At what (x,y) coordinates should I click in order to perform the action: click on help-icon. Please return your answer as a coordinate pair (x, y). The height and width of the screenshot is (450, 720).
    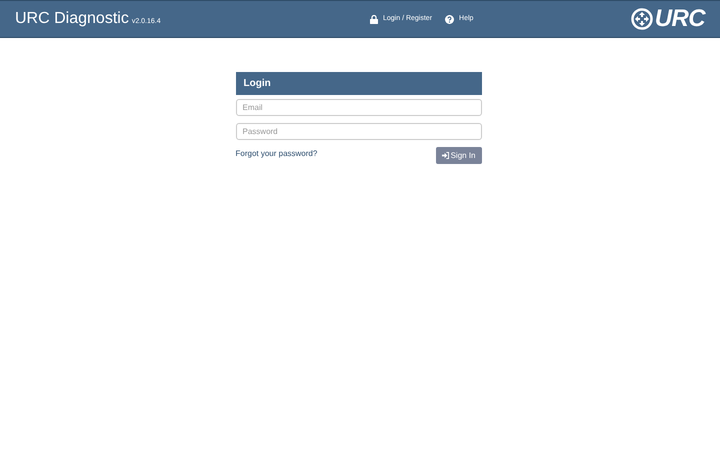
    Looking at the image, I should click on (449, 19).